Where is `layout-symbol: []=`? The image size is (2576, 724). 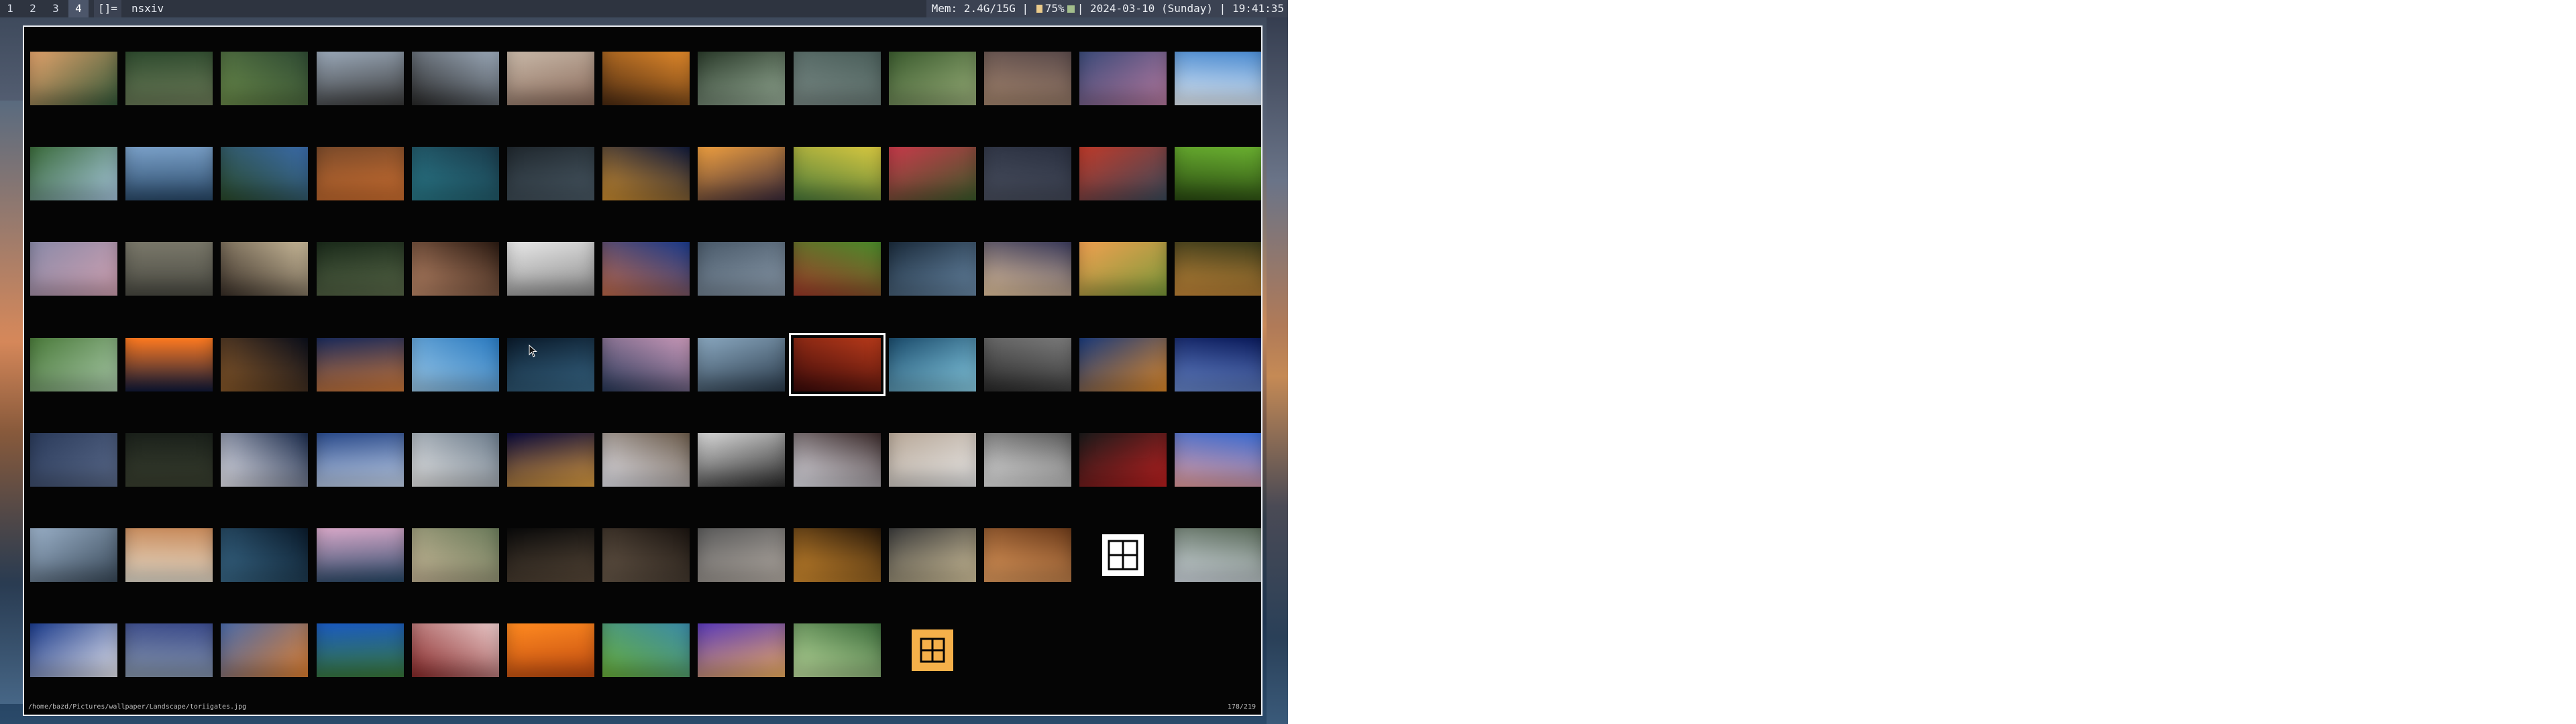
layout-symbol: []= is located at coordinates (107, 8).